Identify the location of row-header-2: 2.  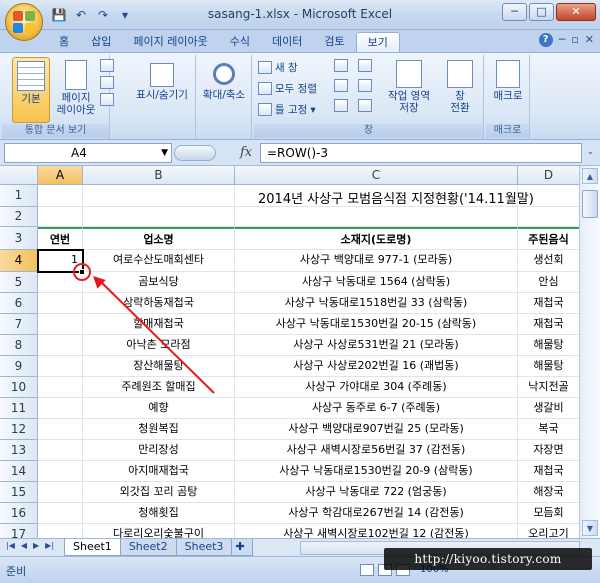
(19, 217).